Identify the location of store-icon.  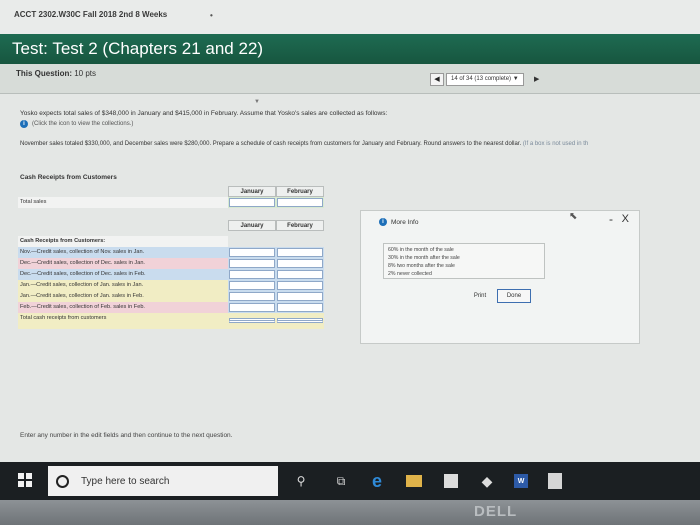
(451, 481).